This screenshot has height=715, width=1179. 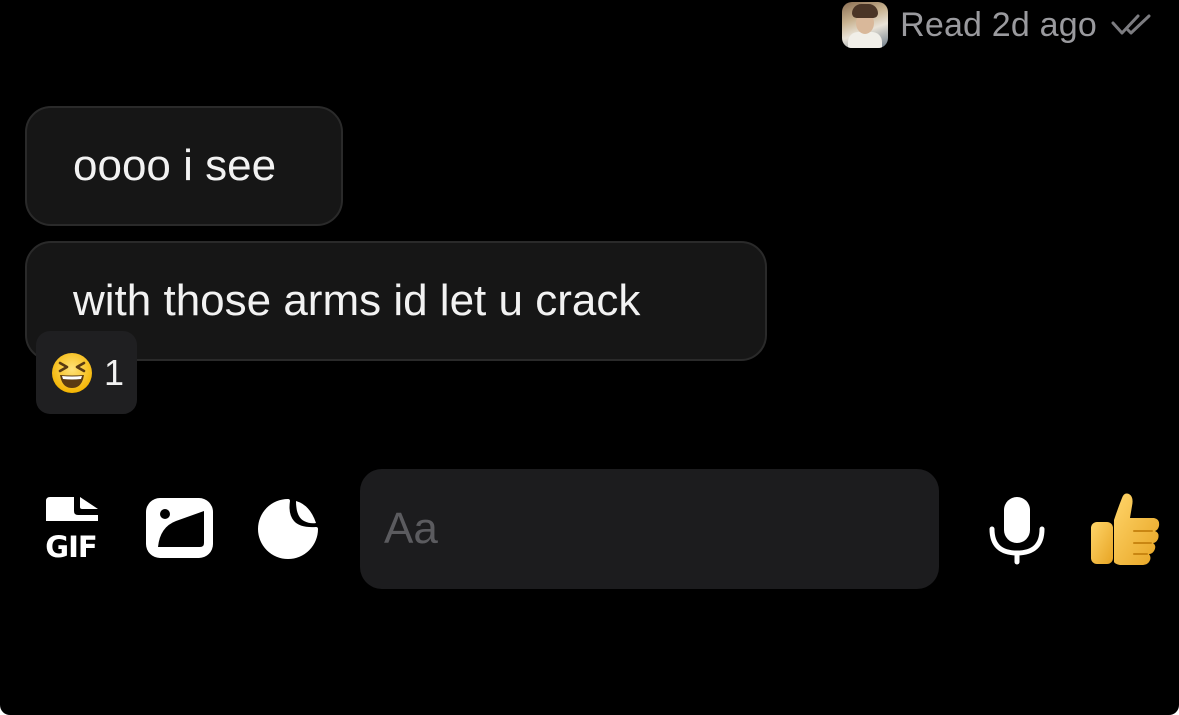 I want to click on message-text: with those arms id let u crack, so click(x=357, y=300).